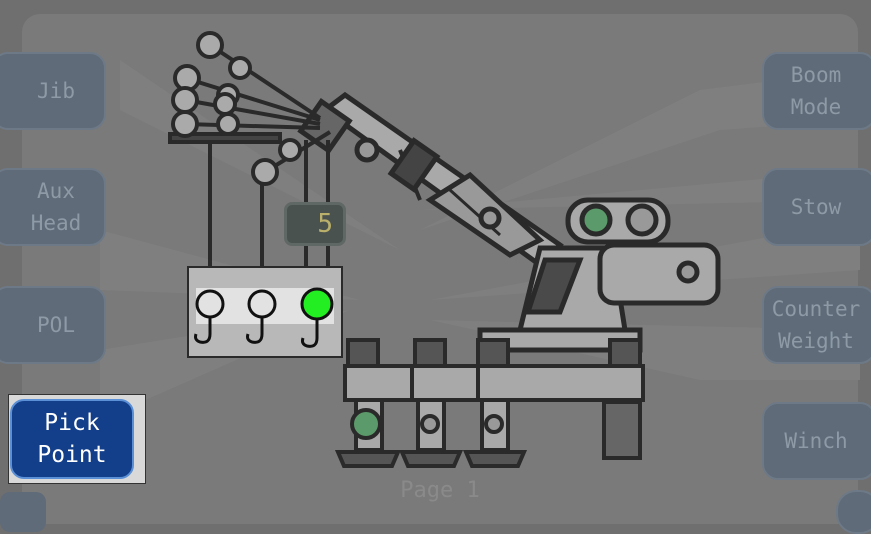 This screenshot has width=871, height=534. What do you see at coordinates (53, 207) in the screenshot?
I see `aux-head-button: Aux Head` at bounding box center [53, 207].